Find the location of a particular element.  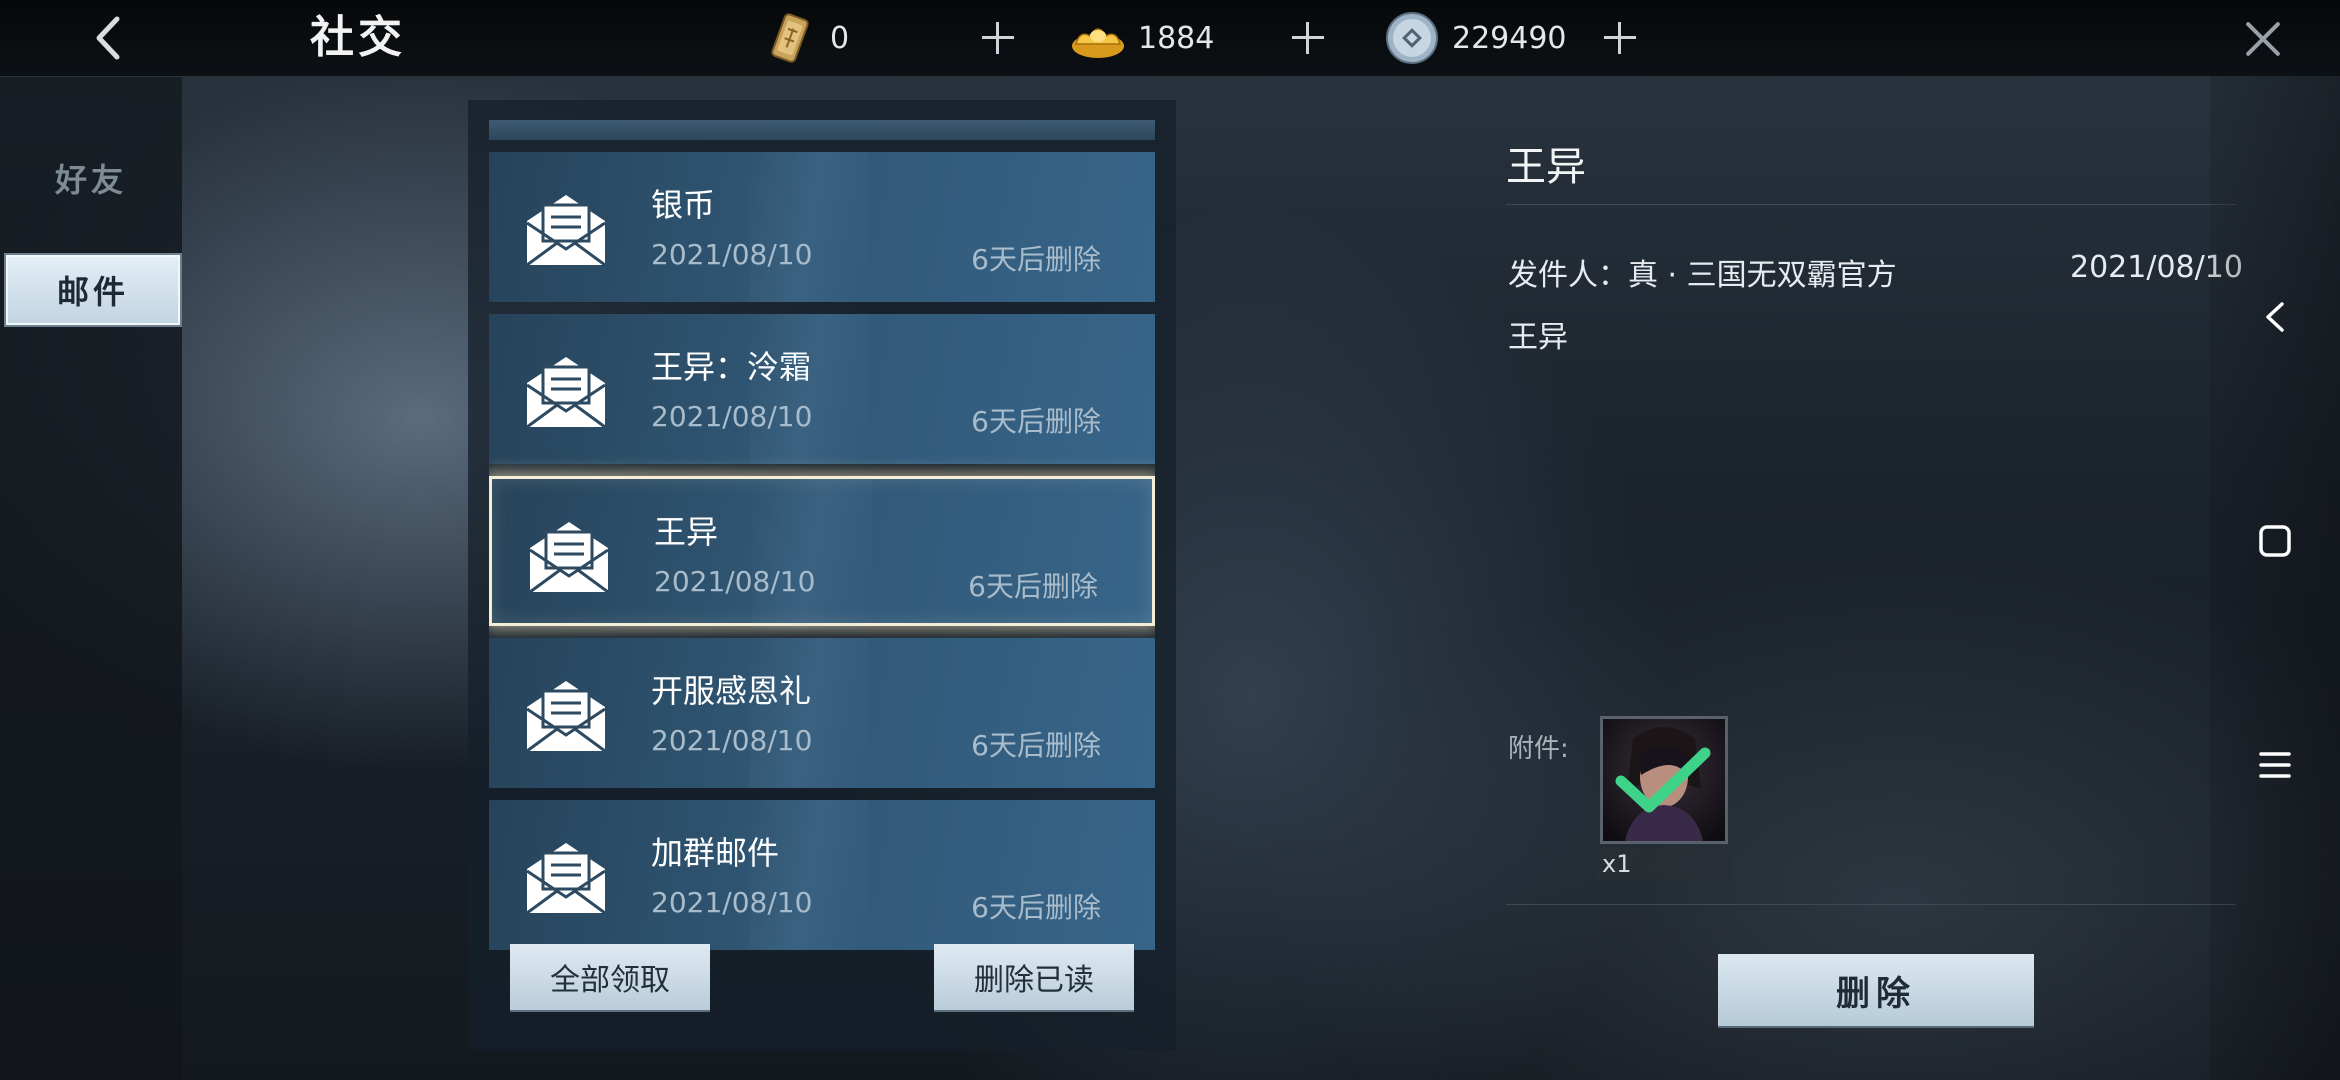

silver-count: 229490 is located at coordinates (1509, 38).